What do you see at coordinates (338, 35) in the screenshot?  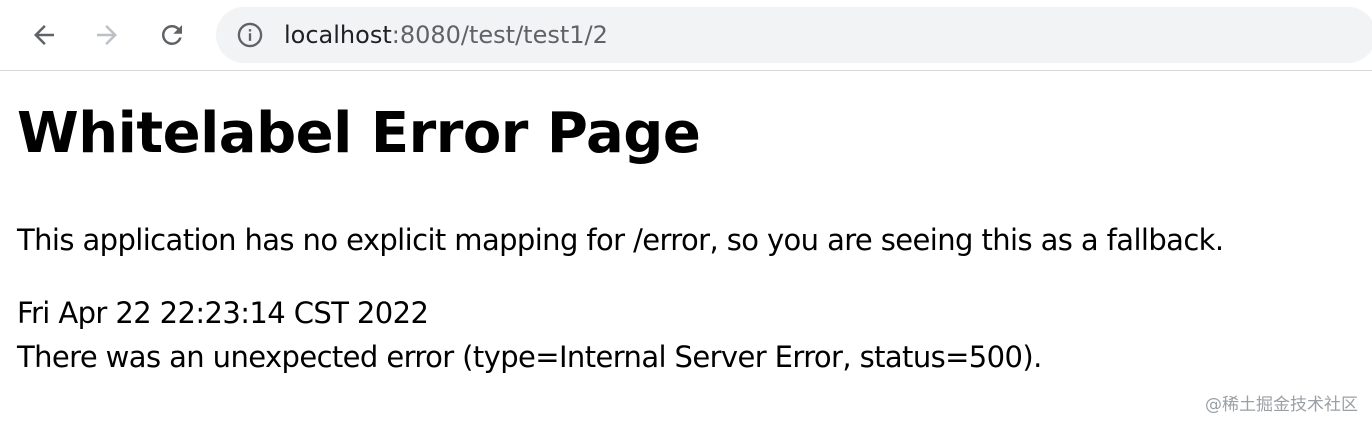 I see `url-host: localhost` at bounding box center [338, 35].